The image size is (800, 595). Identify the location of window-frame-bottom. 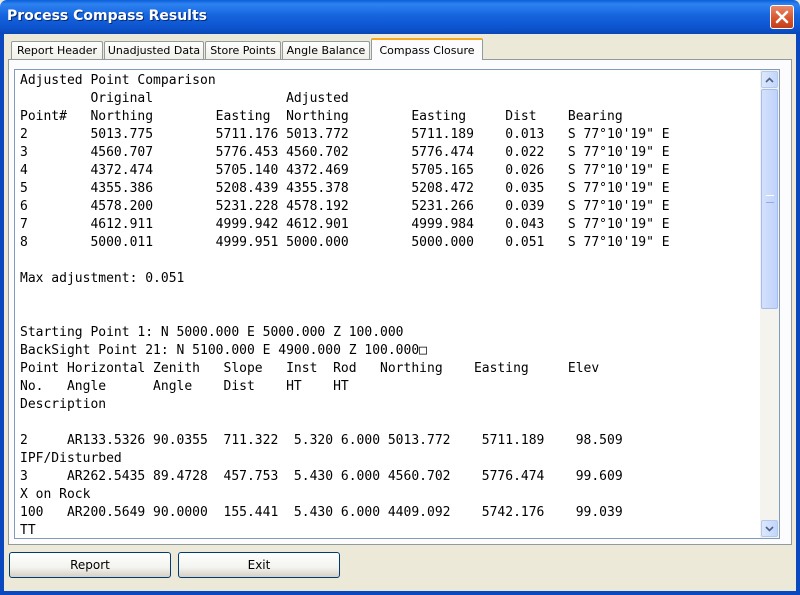
(400, 593).